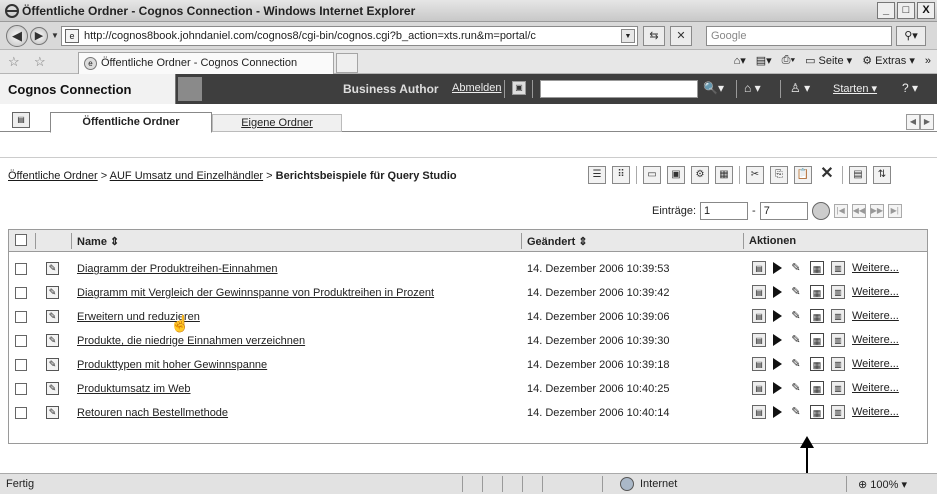 This screenshot has height=494, width=937. Describe the element at coordinates (886, 10) in the screenshot. I see `minimize-button: _` at that location.